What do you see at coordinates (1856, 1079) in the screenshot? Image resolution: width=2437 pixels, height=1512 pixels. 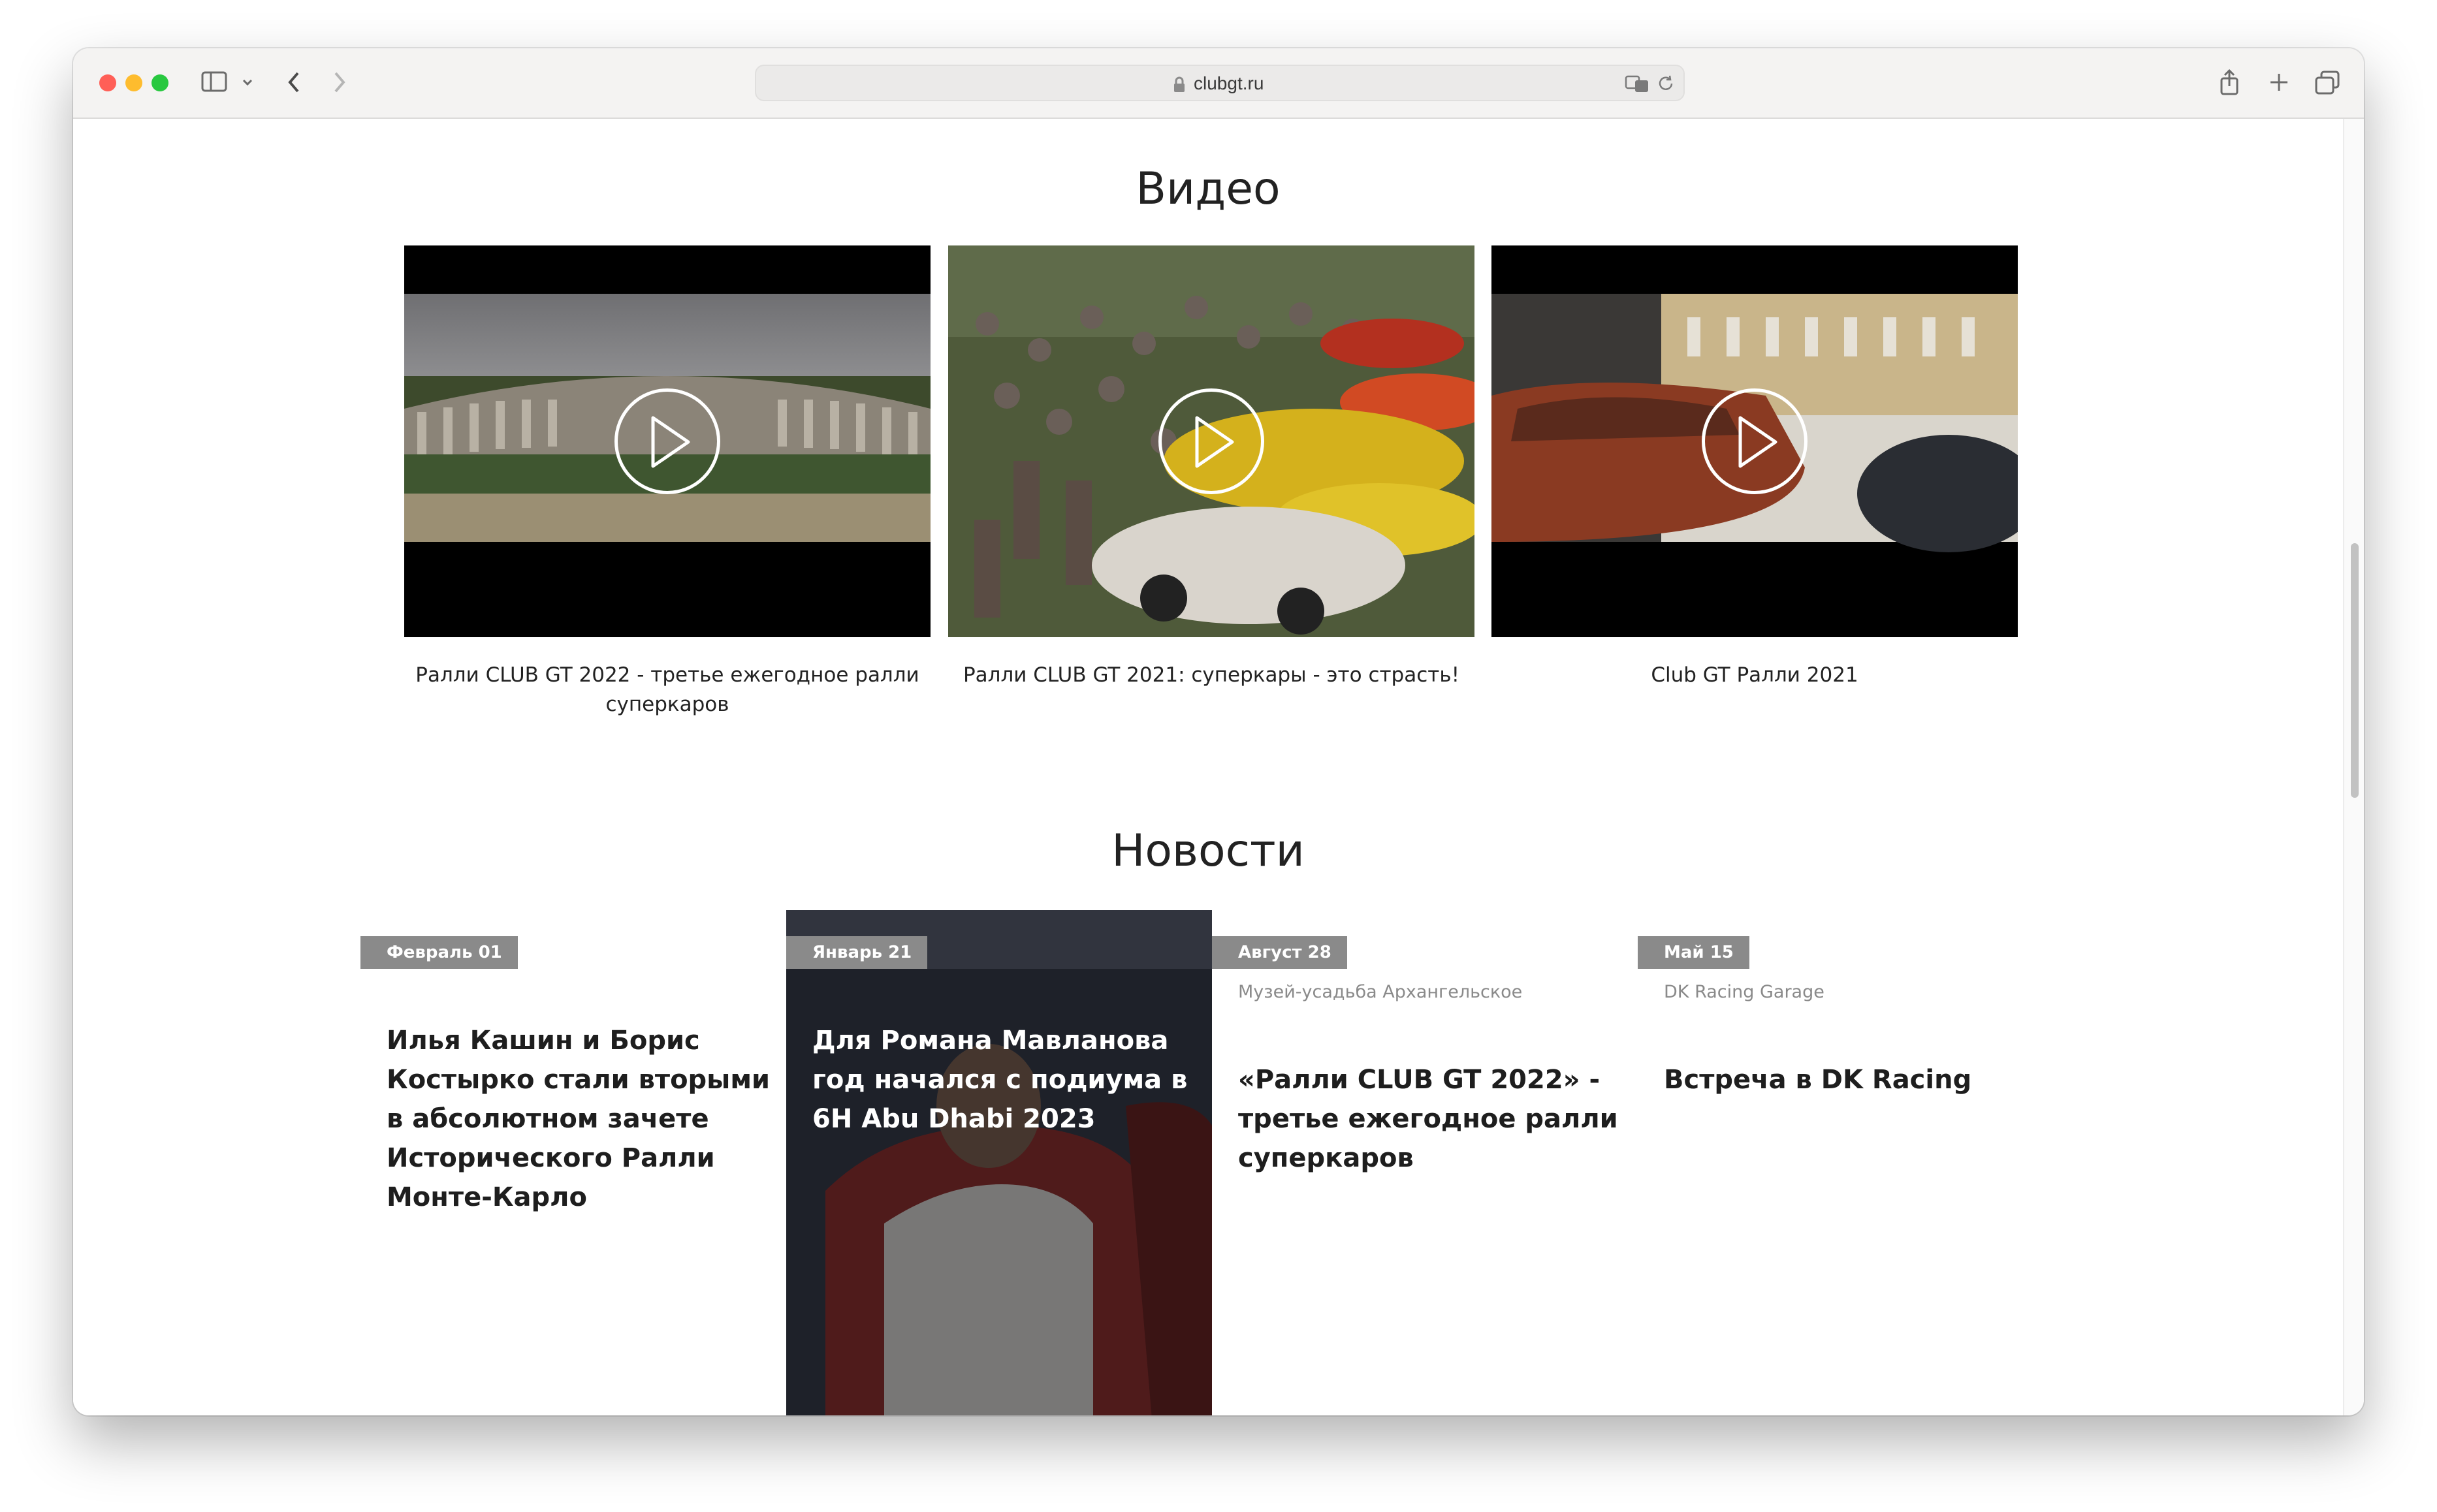 I see `news-title: Встреча в DK Racing` at bounding box center [1856, 1079].